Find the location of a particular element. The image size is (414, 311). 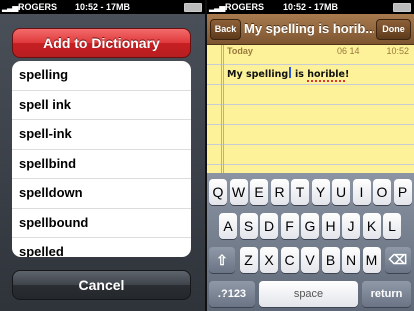

key-x: X is located at coordinates (269, 260).